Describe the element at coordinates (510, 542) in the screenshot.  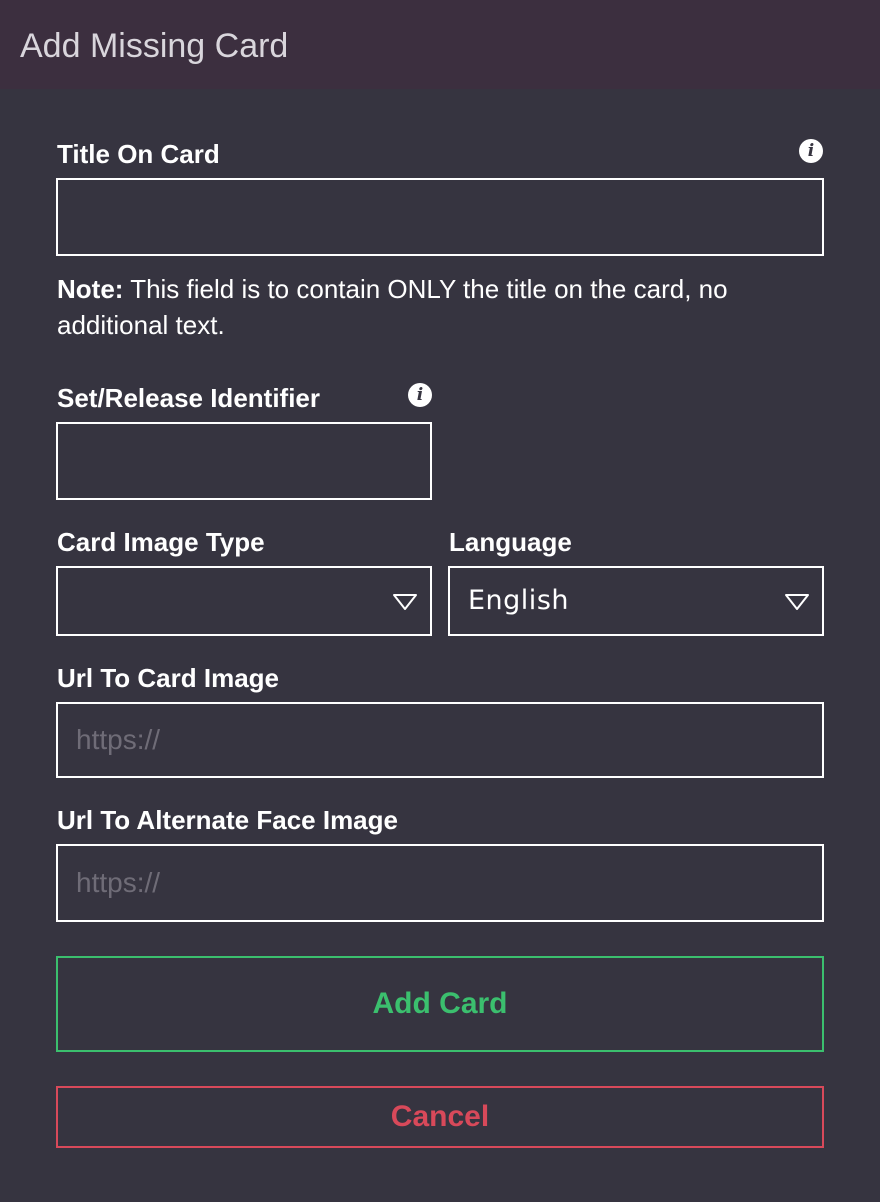
I see `language-label: Language` at that location.